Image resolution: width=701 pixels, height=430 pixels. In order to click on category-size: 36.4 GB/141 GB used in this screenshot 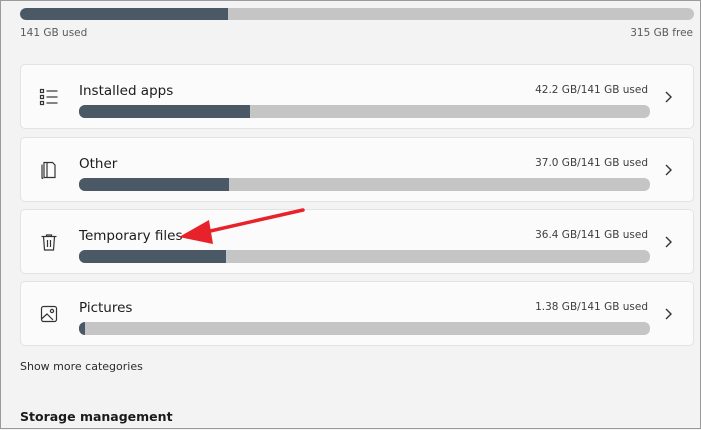, I will do `click(591, 235)`.